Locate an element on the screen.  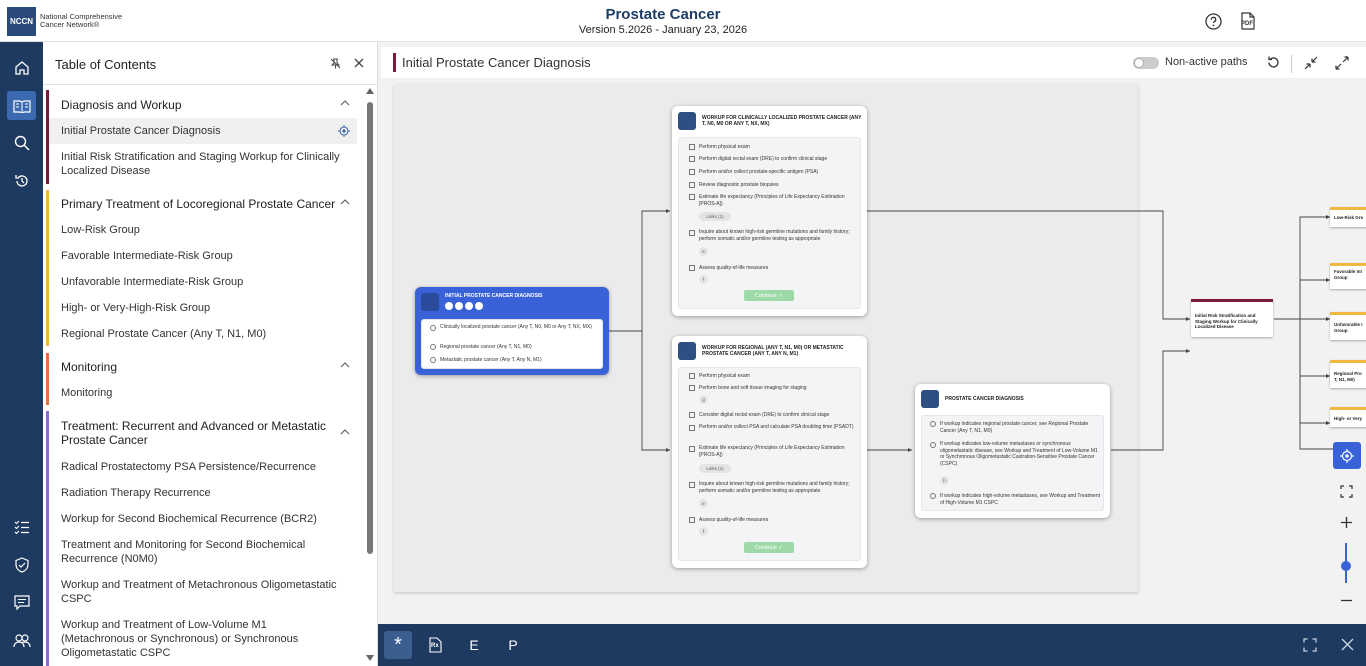
toc-item-initial-diagnosis: Initial Prostate Cancer Diagnosis is located at coordinates (201, 131).